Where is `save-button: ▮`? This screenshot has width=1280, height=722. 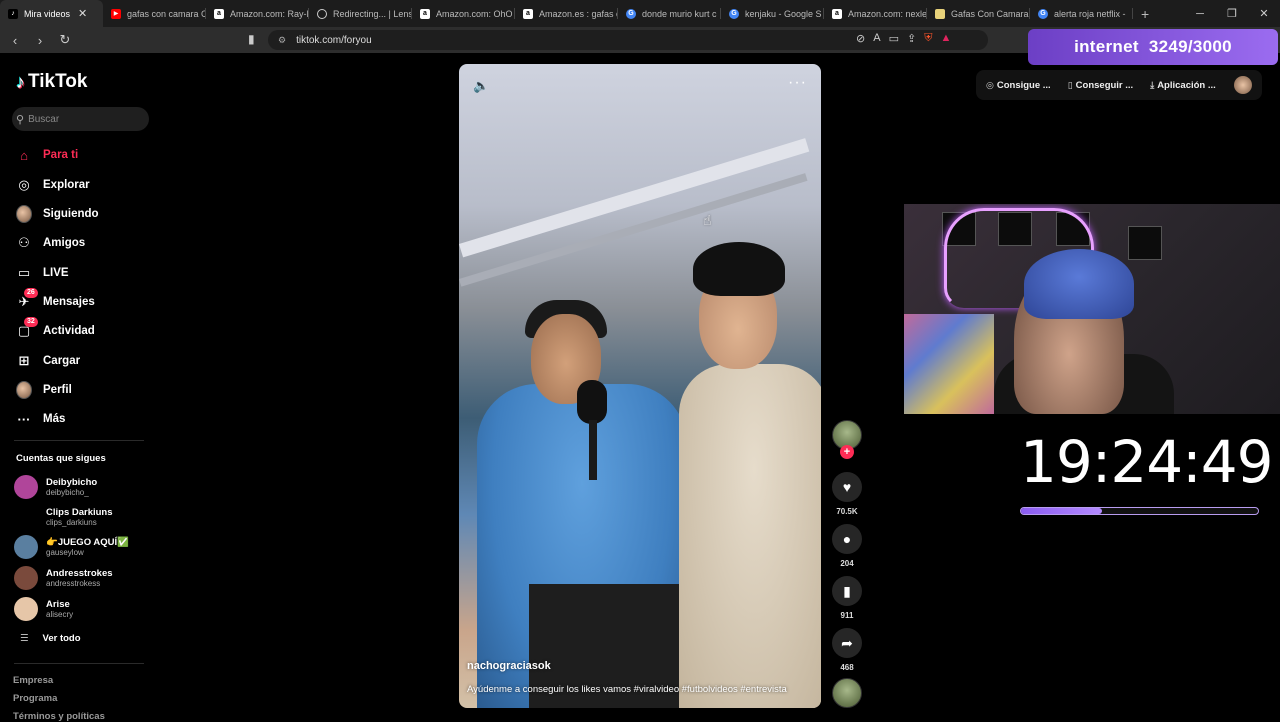 save-button: ▮ is located at coordinates (847, 591).